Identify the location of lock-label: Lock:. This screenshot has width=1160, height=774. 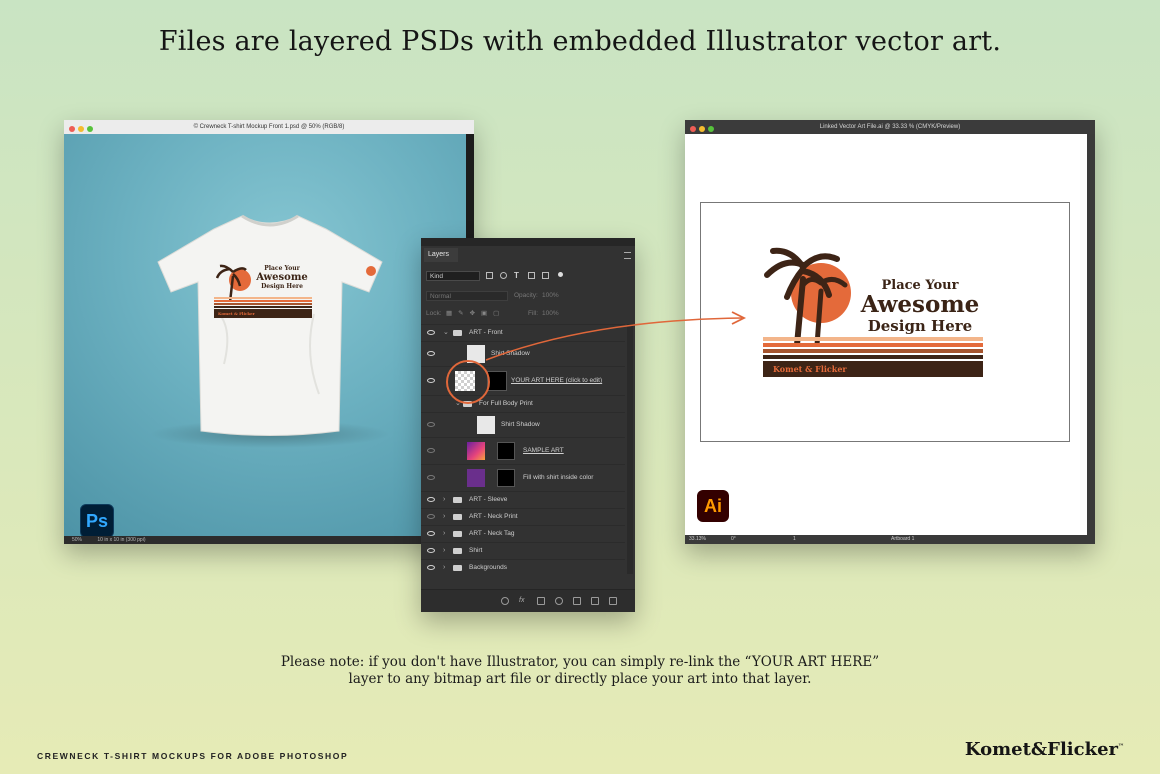
(434, 313).